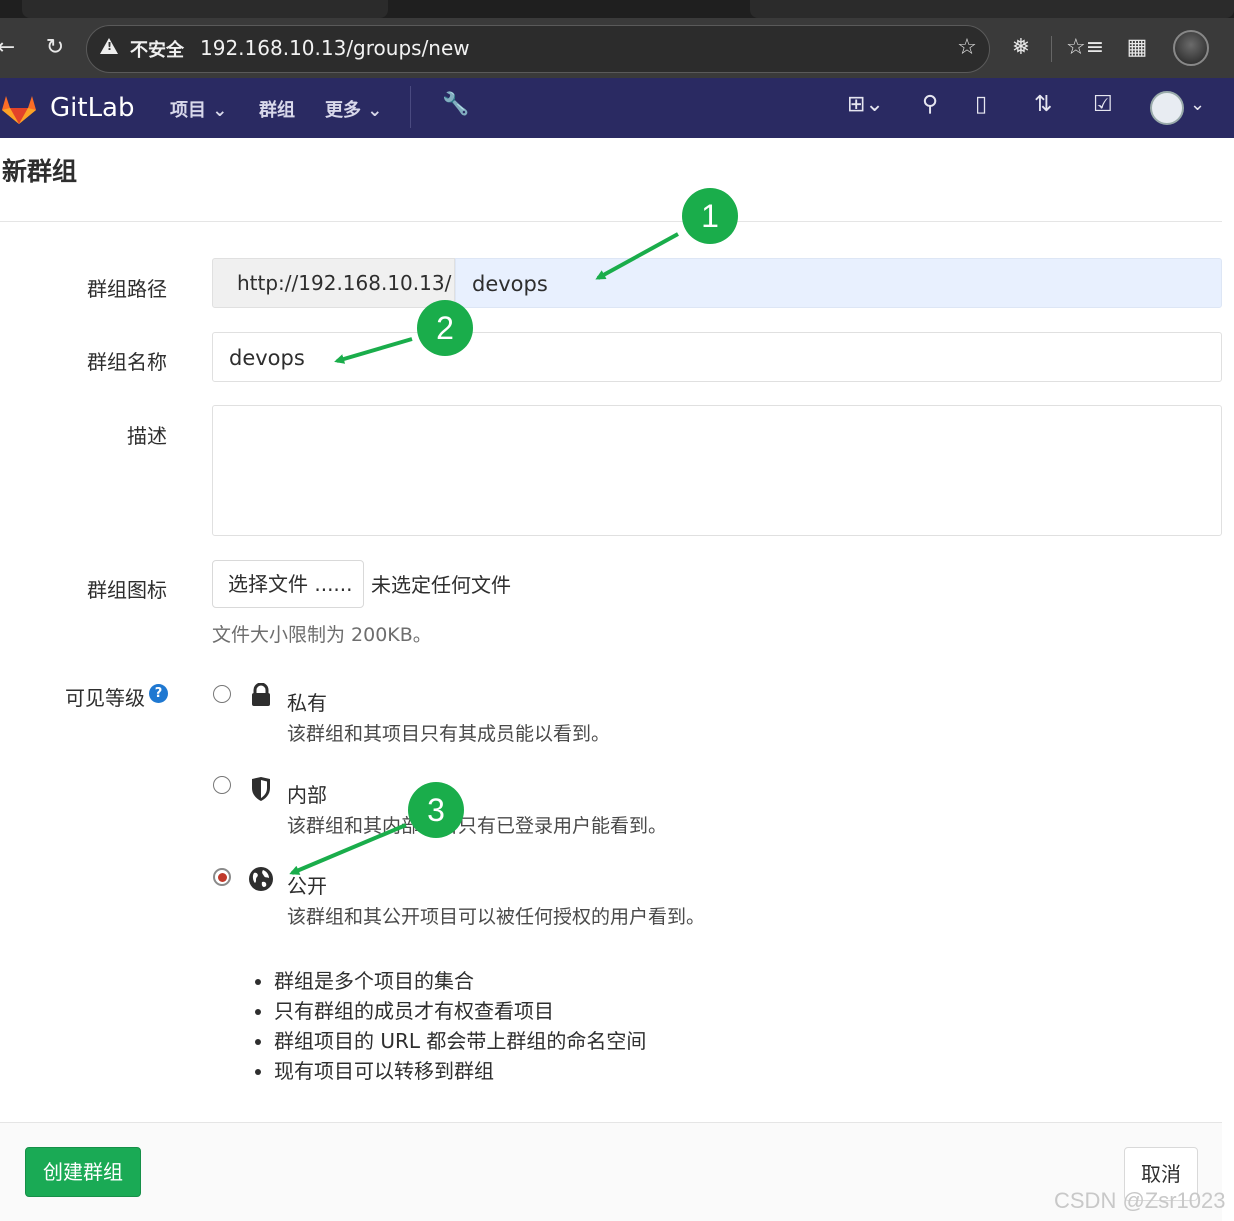  Describe the element at coordinates (710, 216) in the screenshot. I see `annotation-callout-1: 1` at that location.